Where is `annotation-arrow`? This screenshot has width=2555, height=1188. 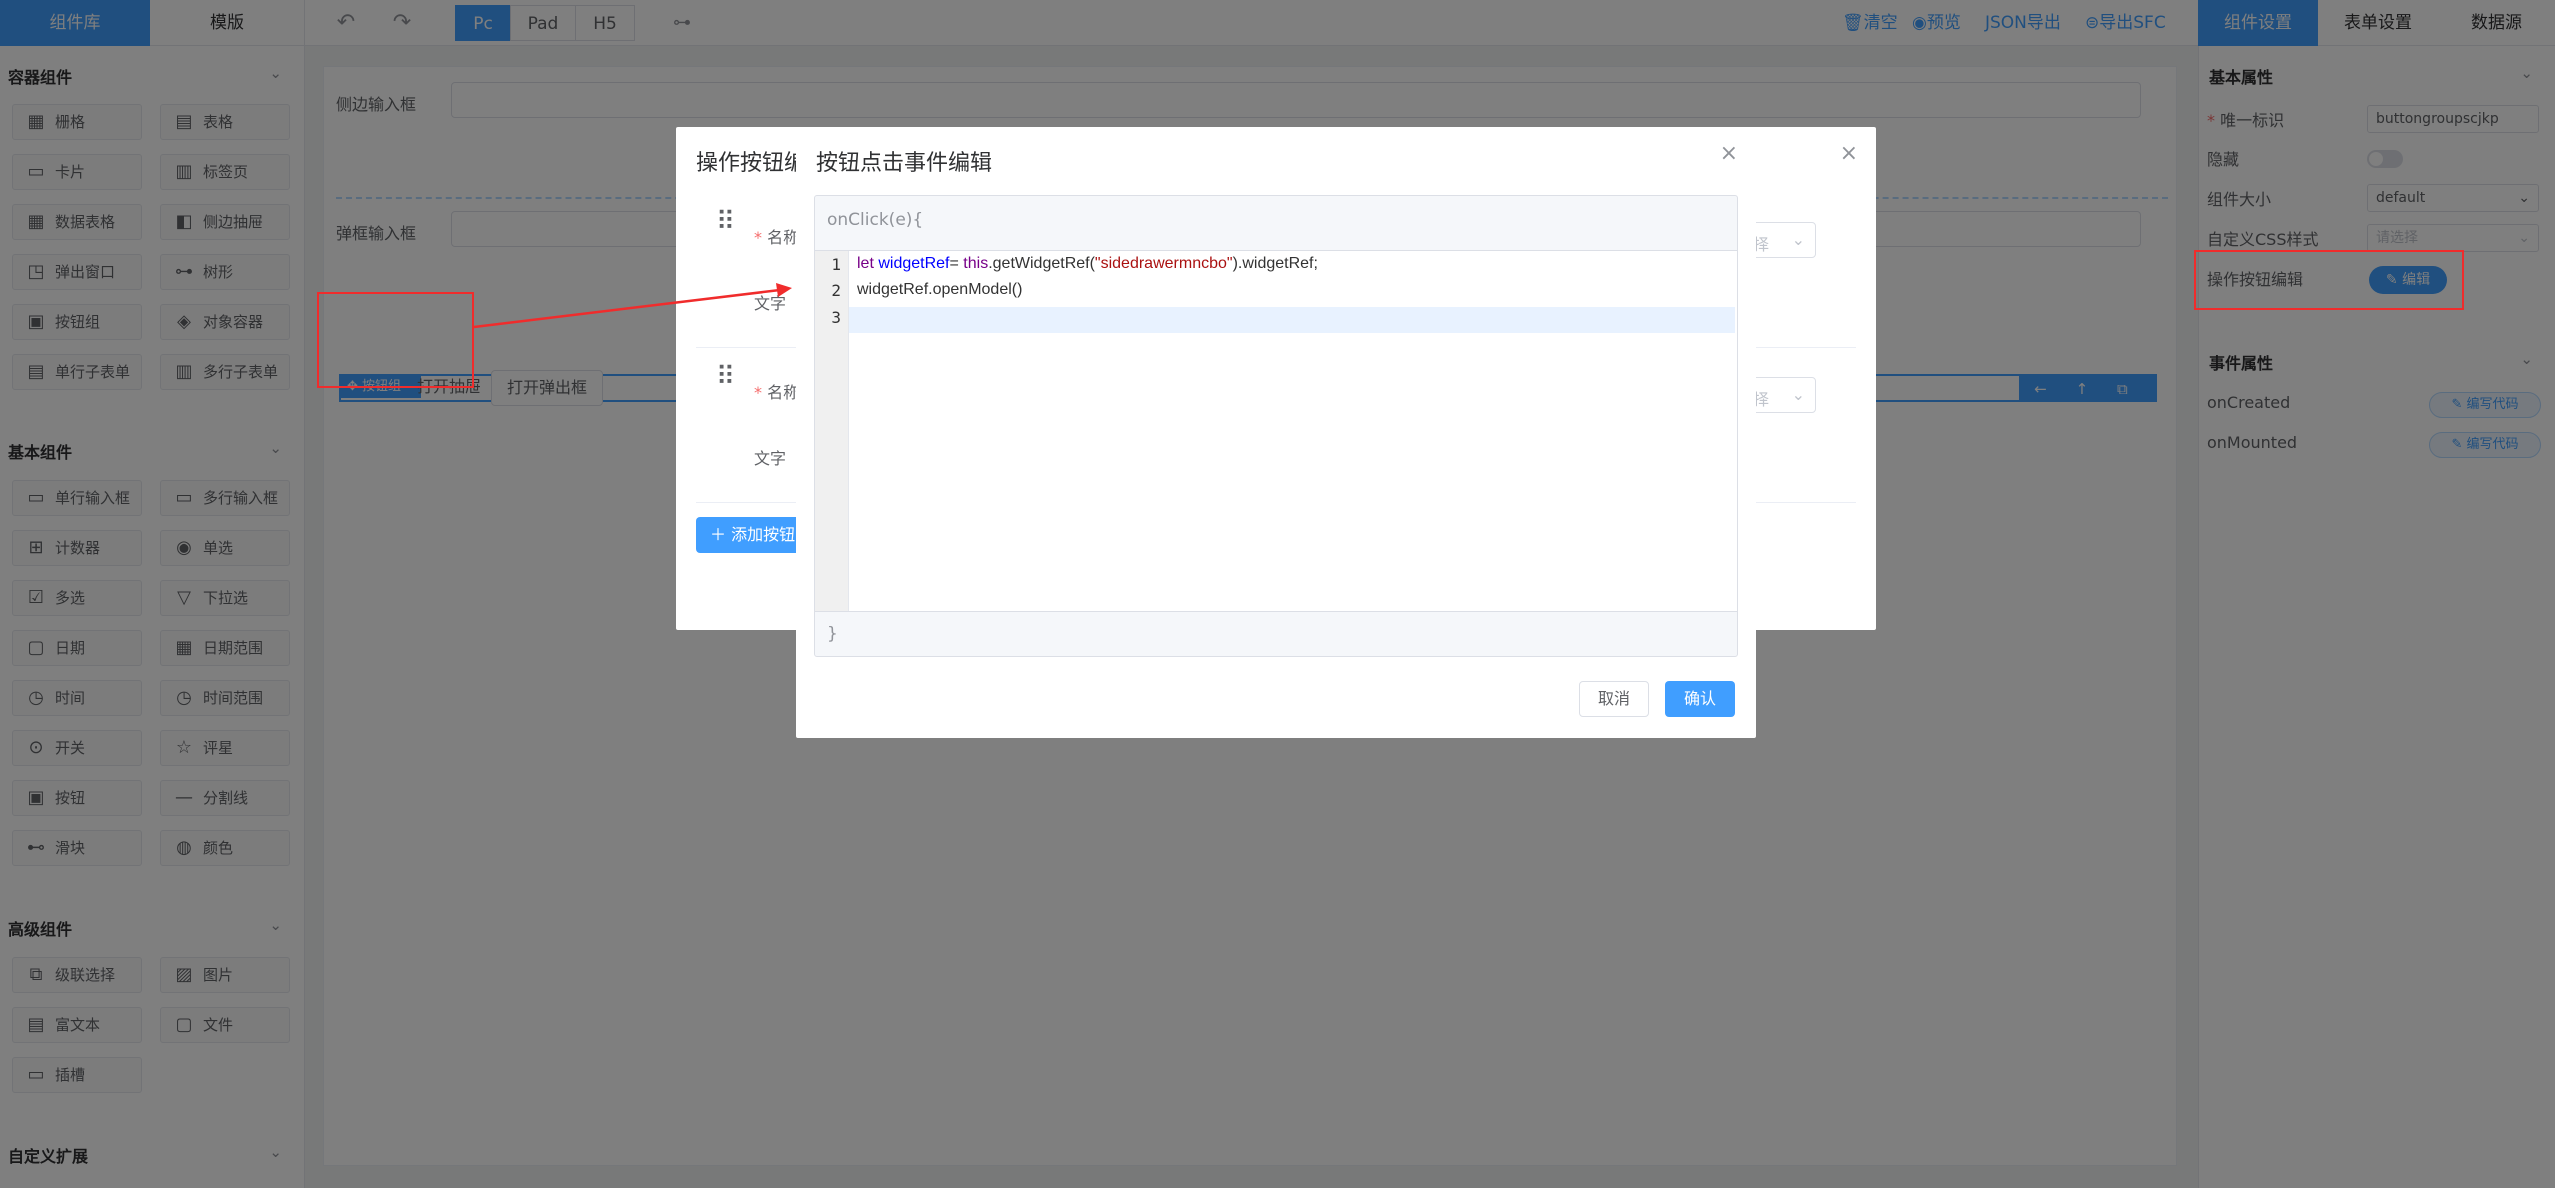 annotation-arrow is located at coordinates (632, 306).